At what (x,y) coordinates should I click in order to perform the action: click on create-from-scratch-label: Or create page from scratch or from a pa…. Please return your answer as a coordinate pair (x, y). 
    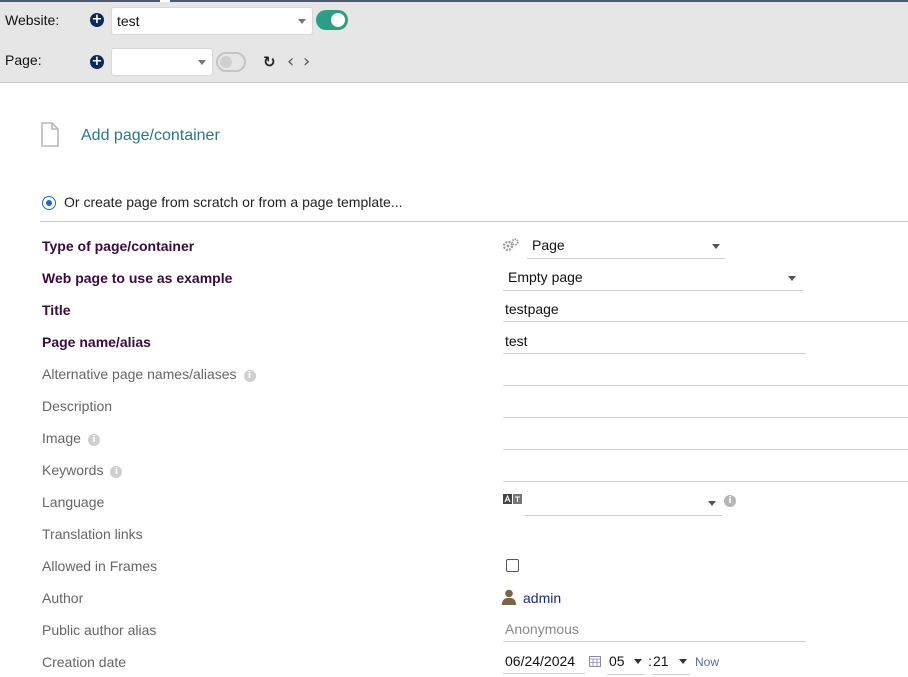
    Looking at the image, I should click on (233, 202).